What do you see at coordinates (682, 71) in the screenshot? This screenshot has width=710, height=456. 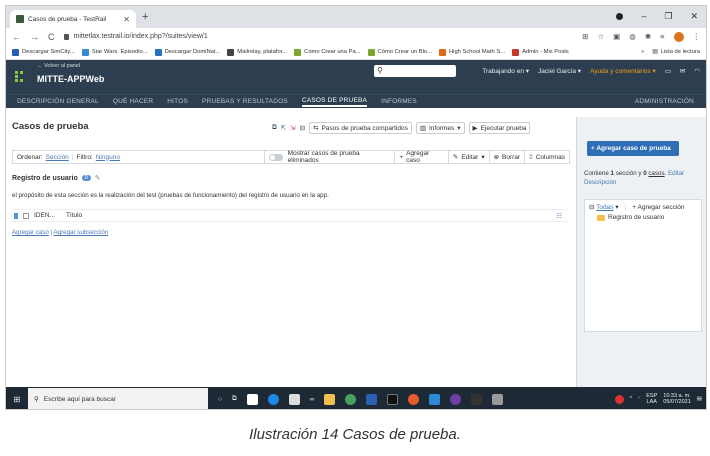 I see `feedback-icon: ✉` at bounding box center [682, 71].